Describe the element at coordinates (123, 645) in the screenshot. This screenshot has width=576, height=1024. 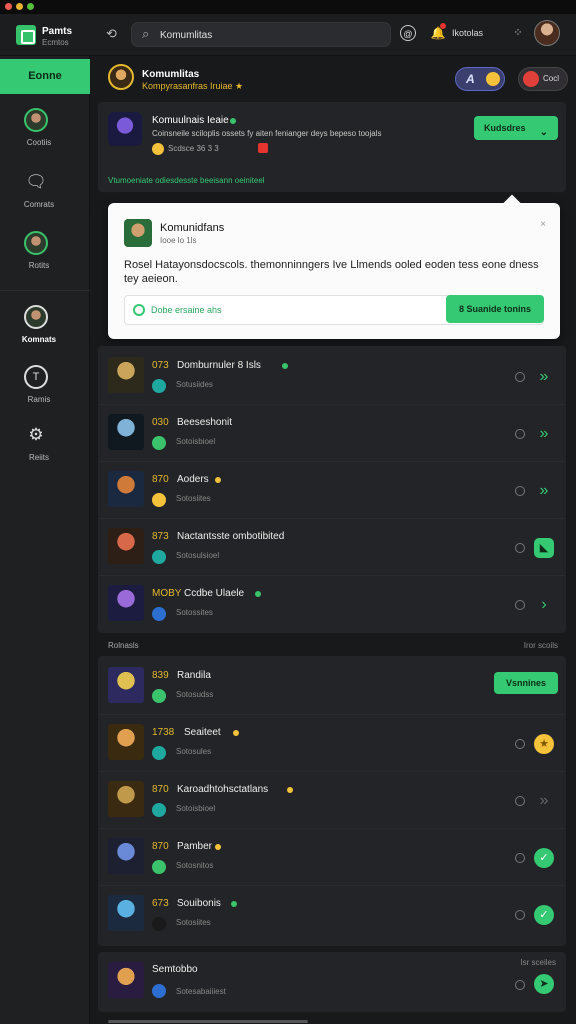
I see `section-title: Rolnasls` at that location.